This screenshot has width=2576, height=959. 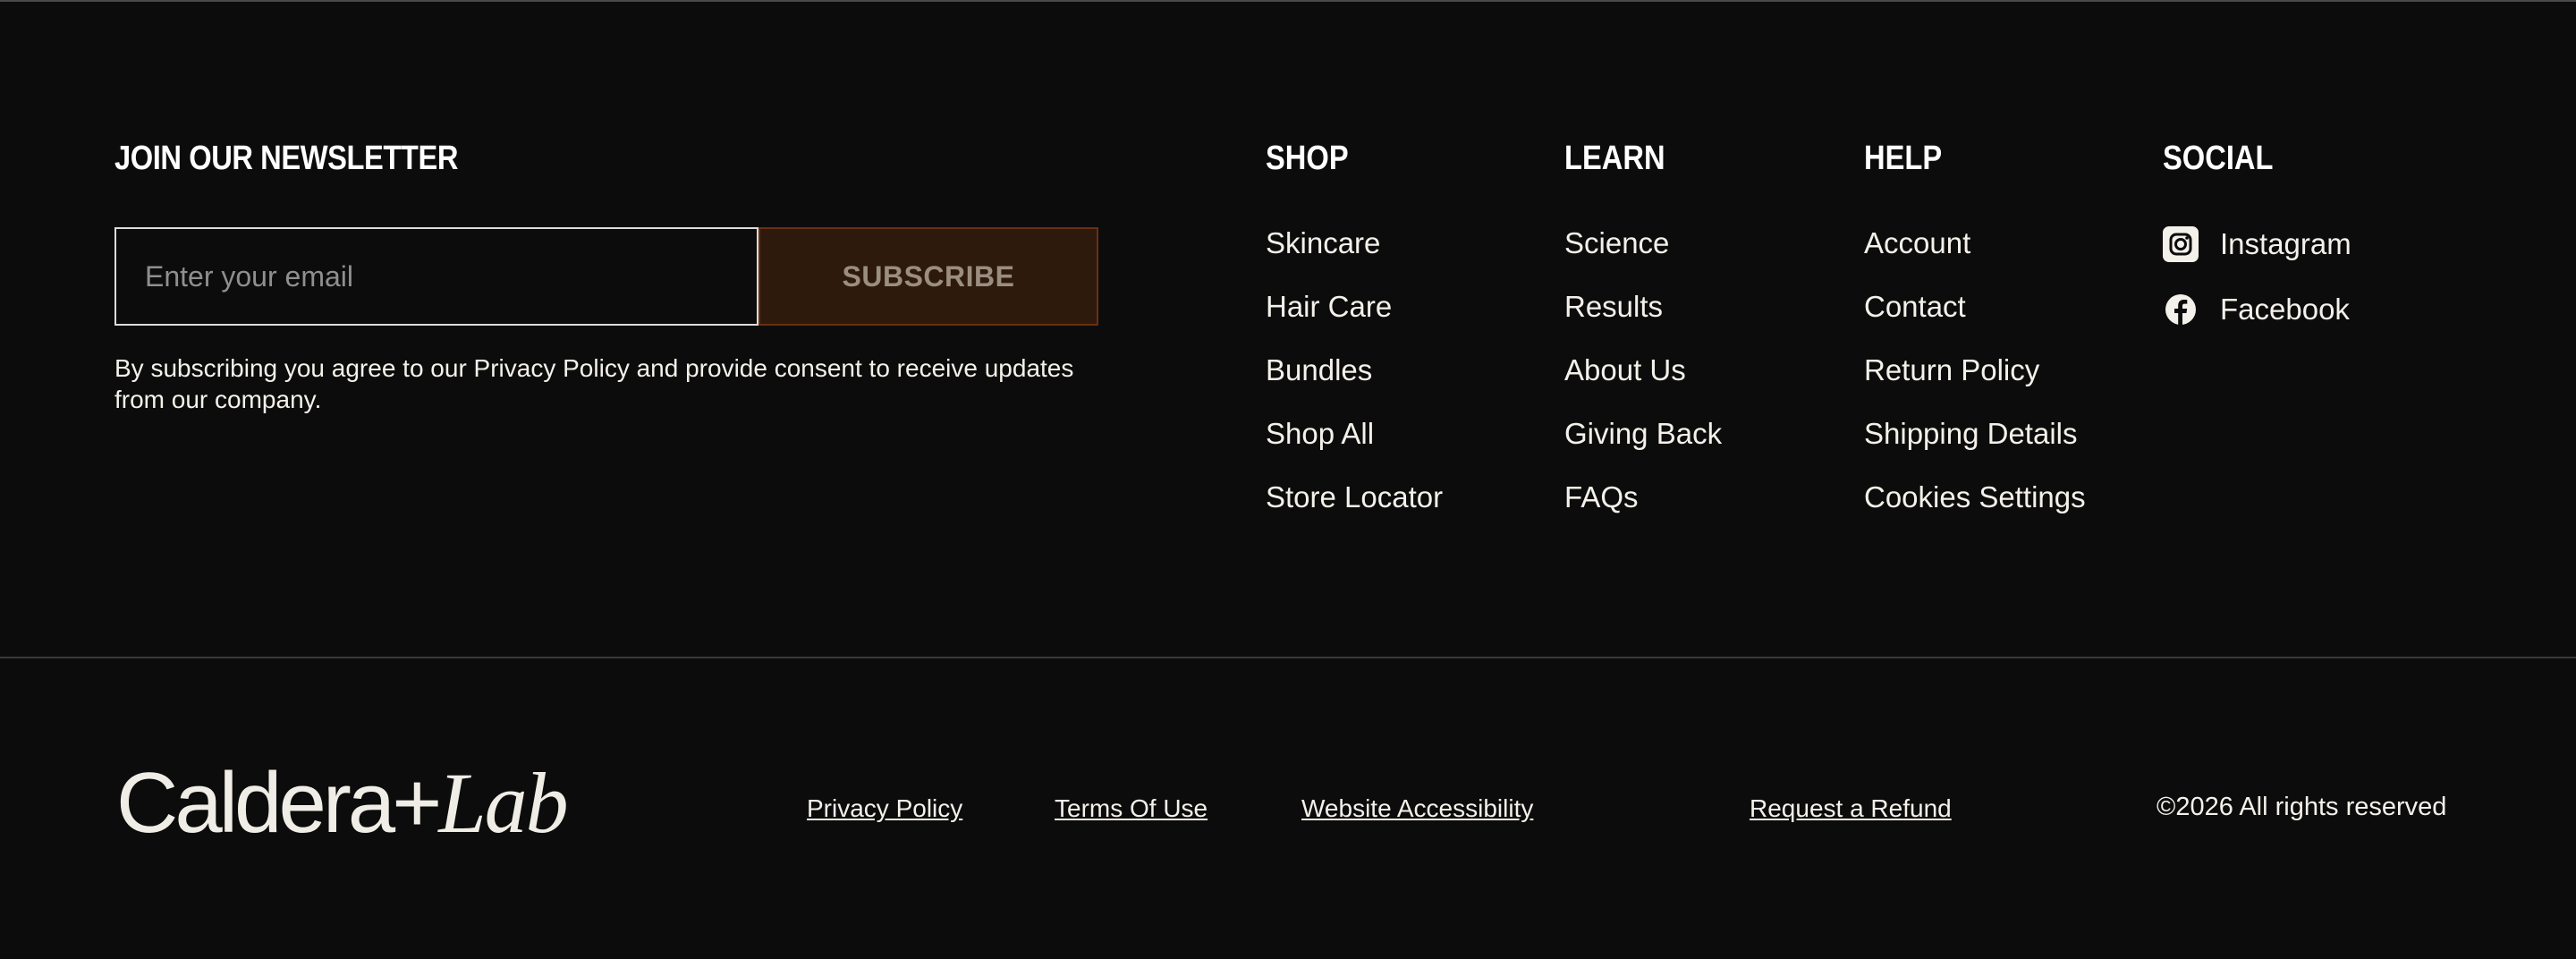 What do you see at coordinates (1354, 448) in the screenshot?
I see `shop-link-shop-all: Shop All` at bounding box center [1354, 448].